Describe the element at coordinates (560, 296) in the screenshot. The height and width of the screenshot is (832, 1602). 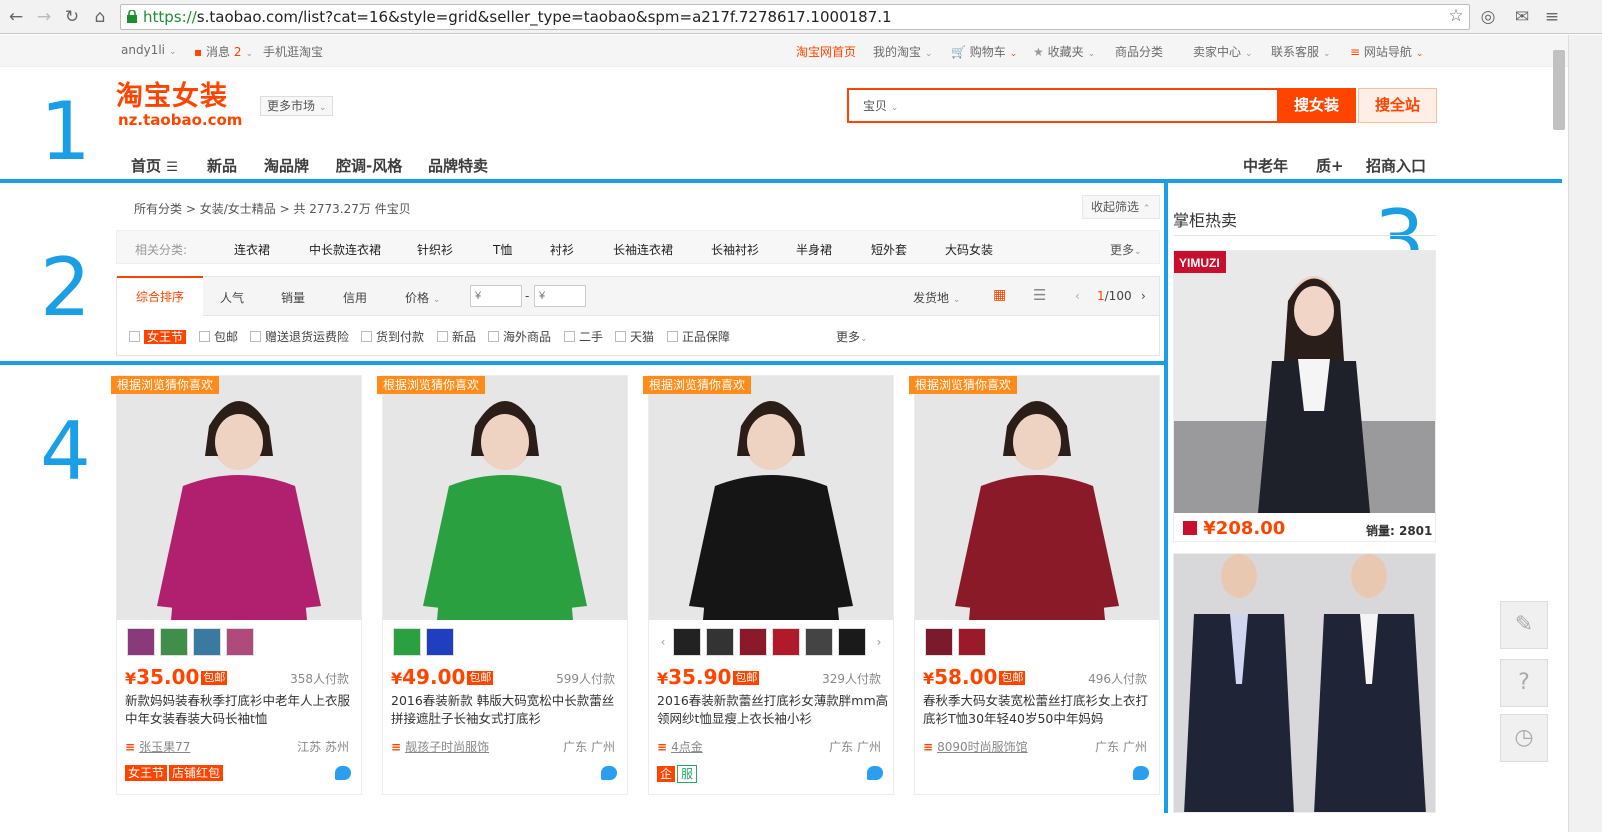
I see `price-max-input` at that location.